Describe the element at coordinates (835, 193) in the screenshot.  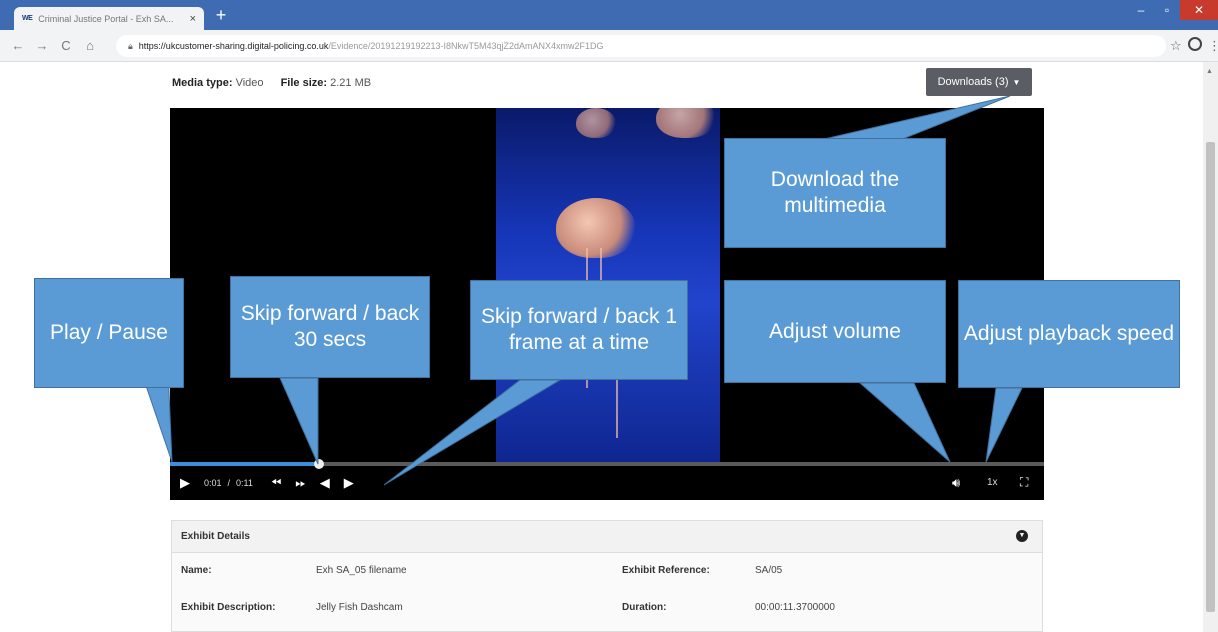
I see `download-callout: Download the multimedia` at that location.